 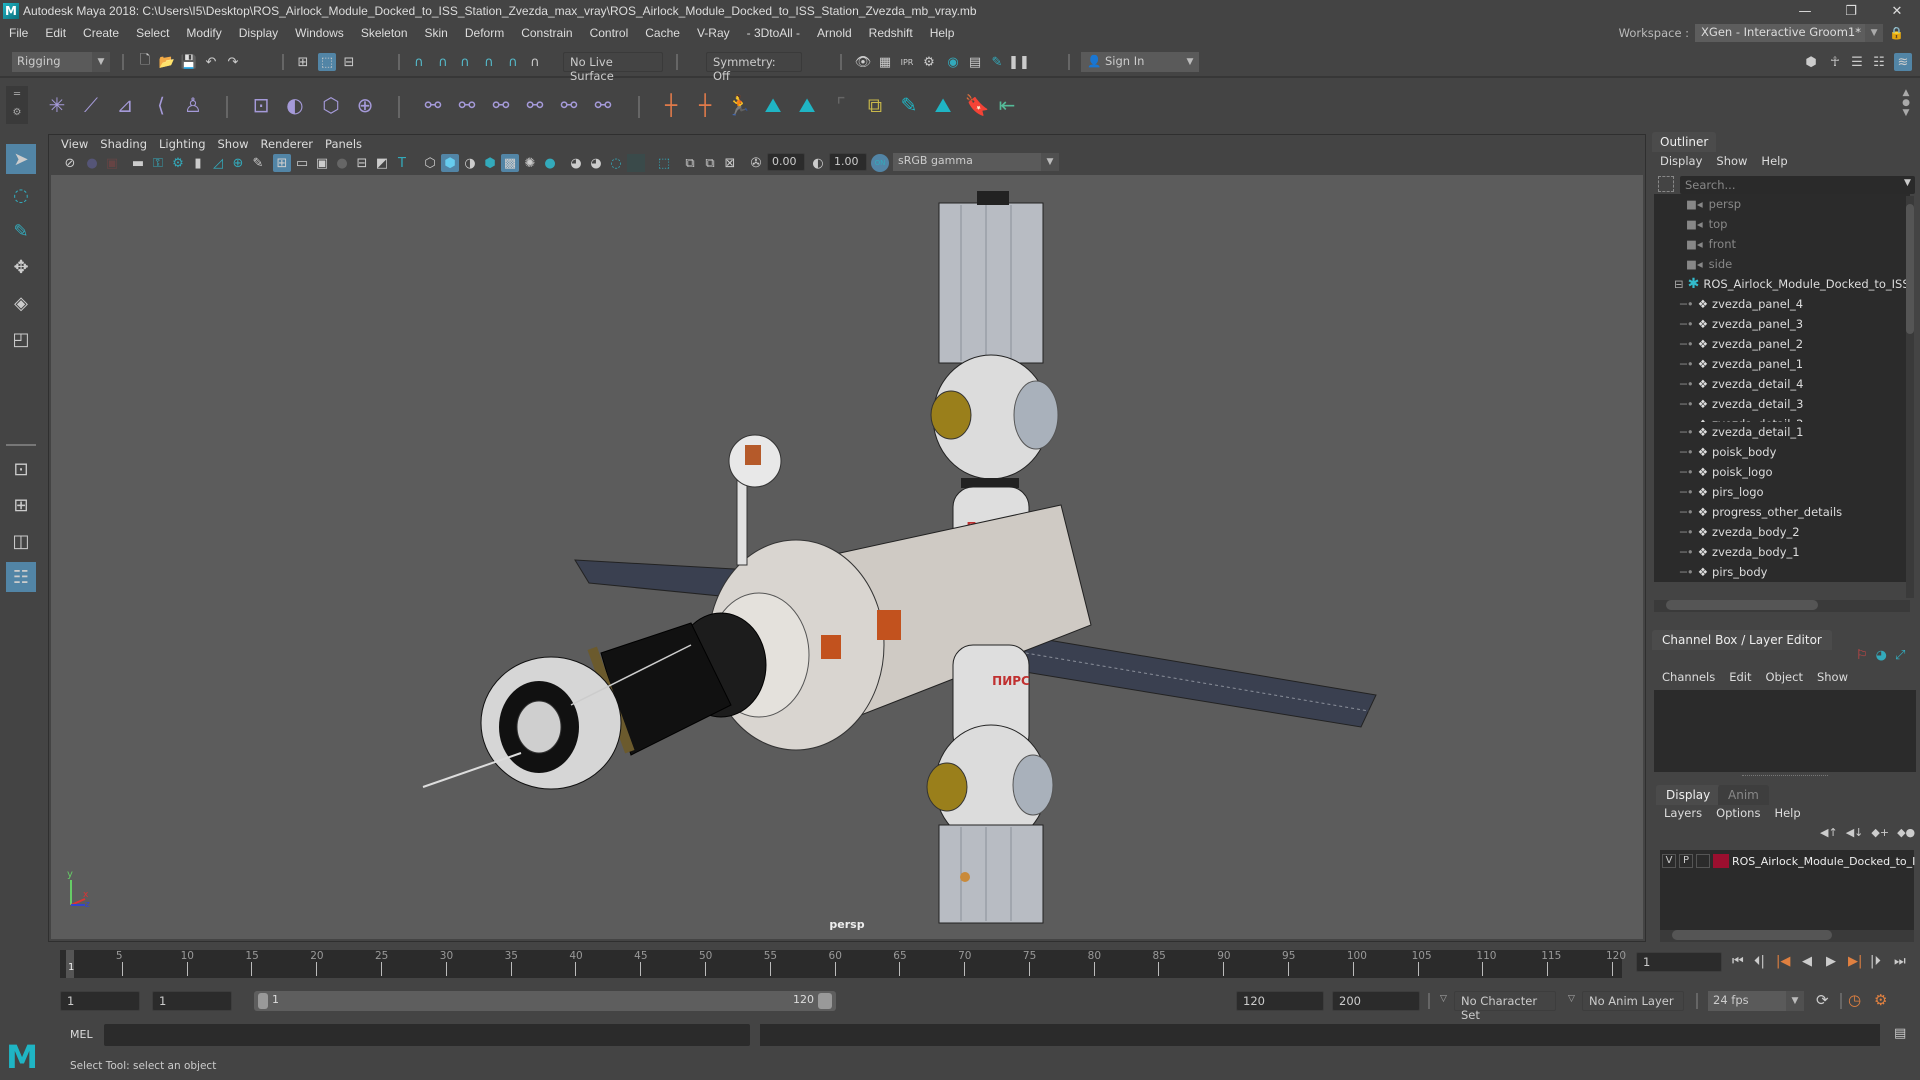 What do you see at coordinates (997, 62) in the screenshot?
I see `light-editor-icon: ✎` at bounding box center [997, 62].